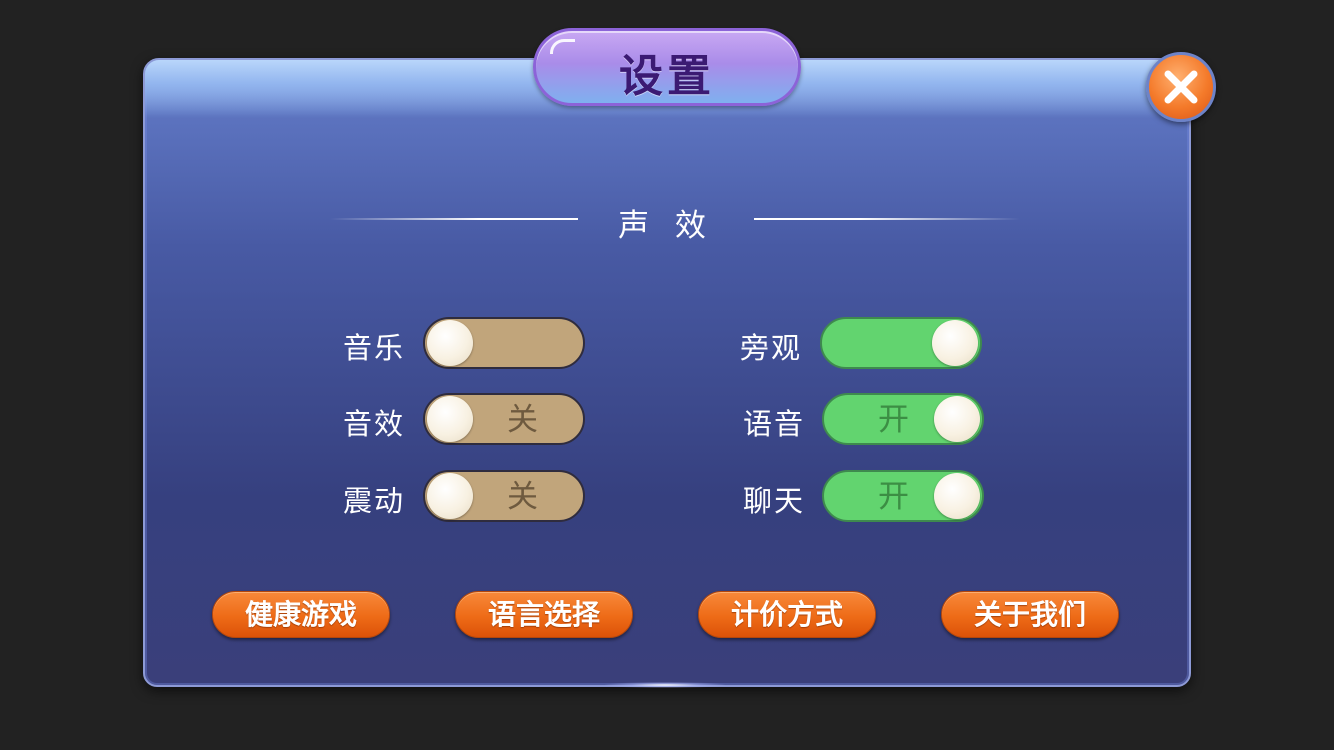 Image resolution: width=1334 pixels, height=750 pixels. I want to click on dialog-title: 设置, so click(667, 76).